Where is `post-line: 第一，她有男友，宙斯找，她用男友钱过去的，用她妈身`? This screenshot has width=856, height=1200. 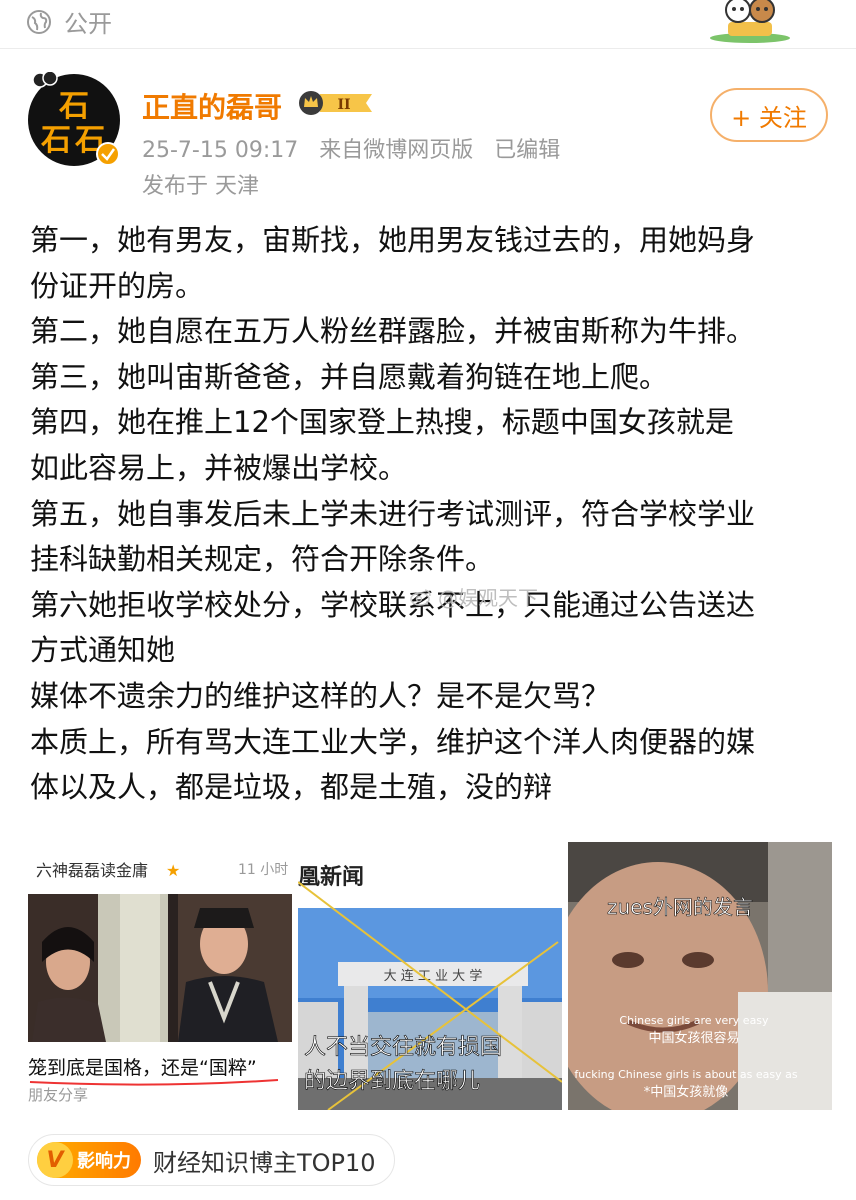 post-line: 第一，她有男友，宙斯找，她用男友钱过去的，用她妈身 is located at coordinates (393, 240).